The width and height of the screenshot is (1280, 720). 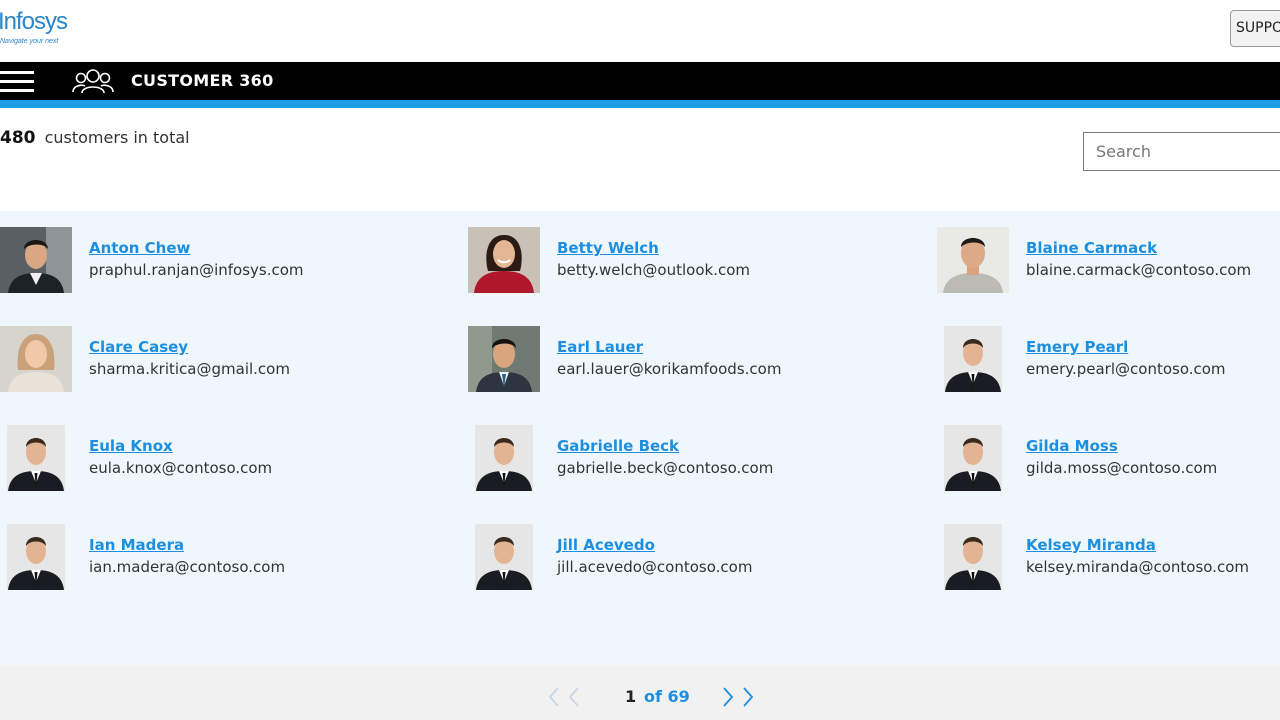 I want to click on customer-email: earl.lauer@korikamfoods.com, so click(x=669, y=369).